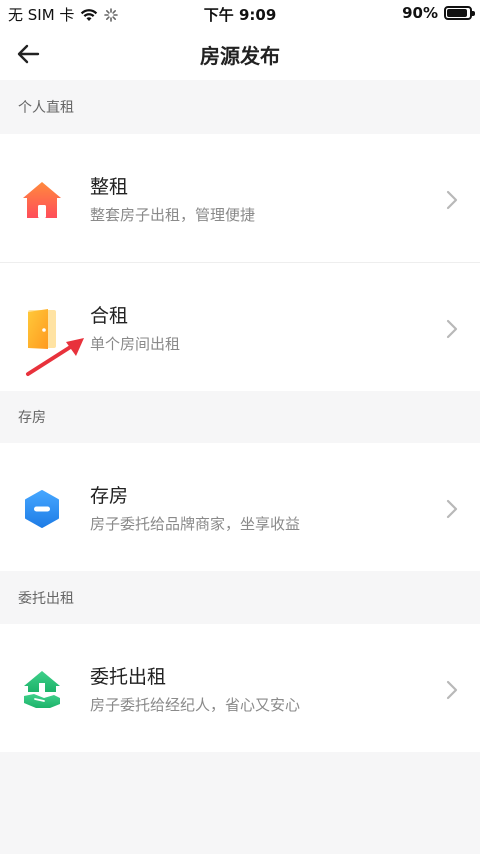 This screenshot has width=480, height=854. I want to click on option-title: 委托出租, so click(128, 677).